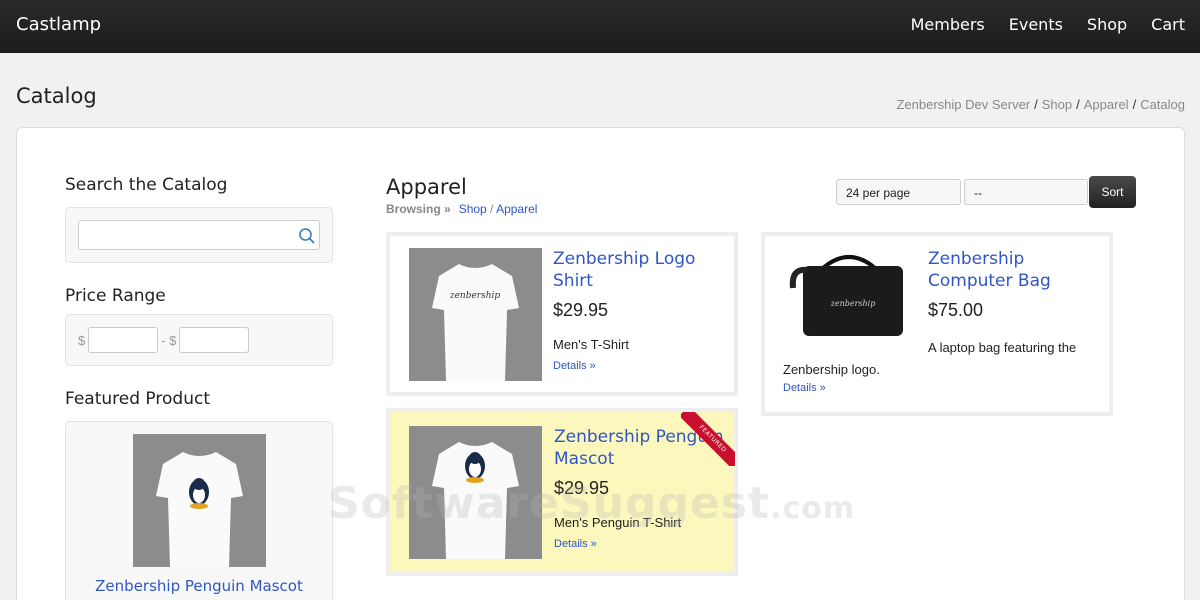 The image size is (1200, 600). What do you see at coordinates (618, 522) in the screenshot?
I see `product-description: Men's Penguin T-Shirt` at bounding box center [618, 522].